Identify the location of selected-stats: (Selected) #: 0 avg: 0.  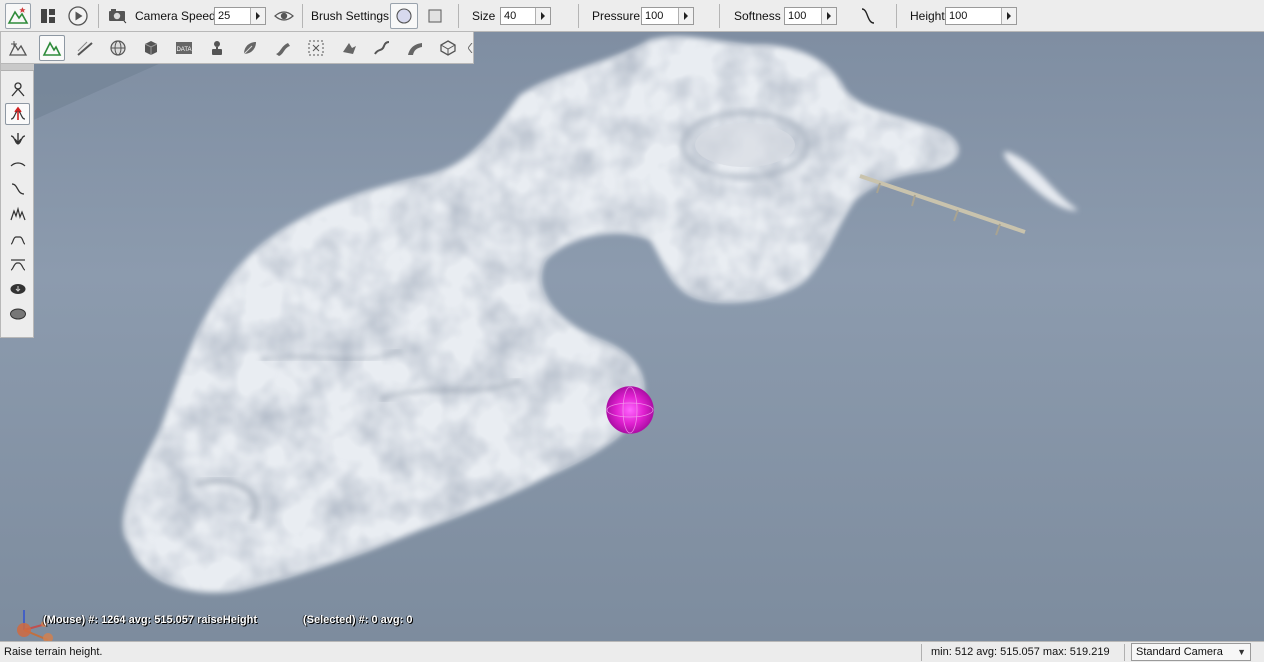
(358, 620).